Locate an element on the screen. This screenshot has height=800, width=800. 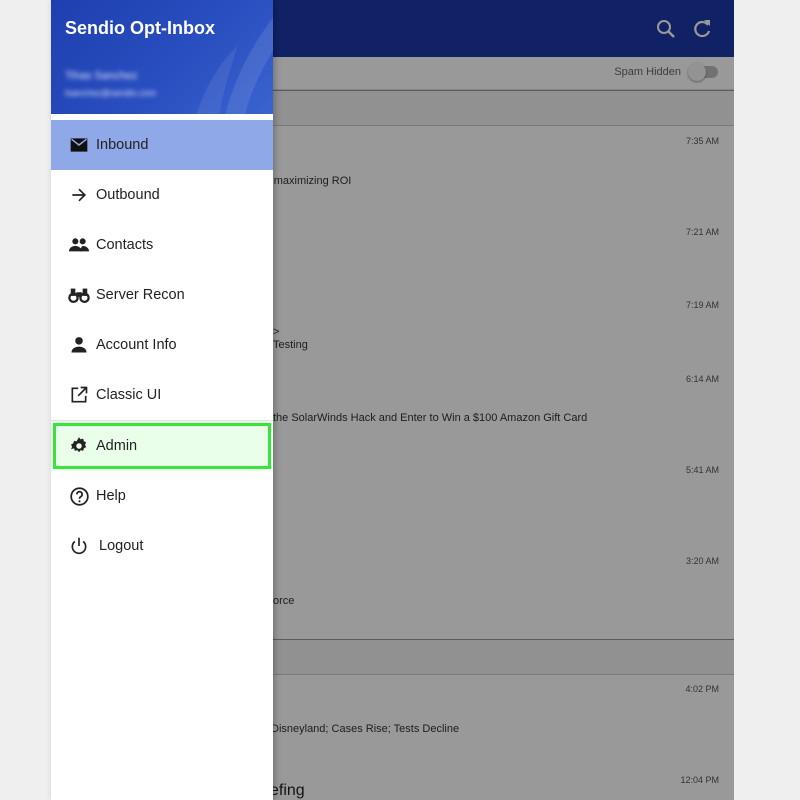
menu-item-inbound: Inbound is located at coordinates (162, 145).